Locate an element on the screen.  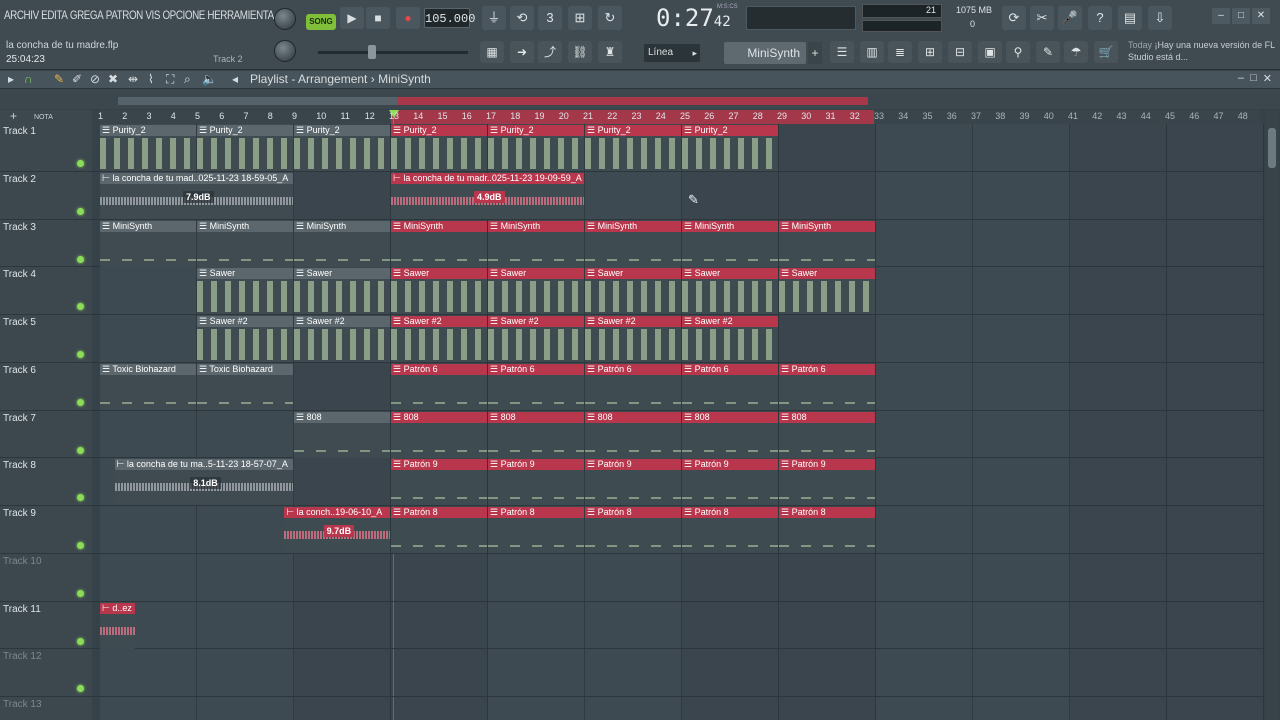
mixer-icon: ≣ is located at coordinates (900, 52).